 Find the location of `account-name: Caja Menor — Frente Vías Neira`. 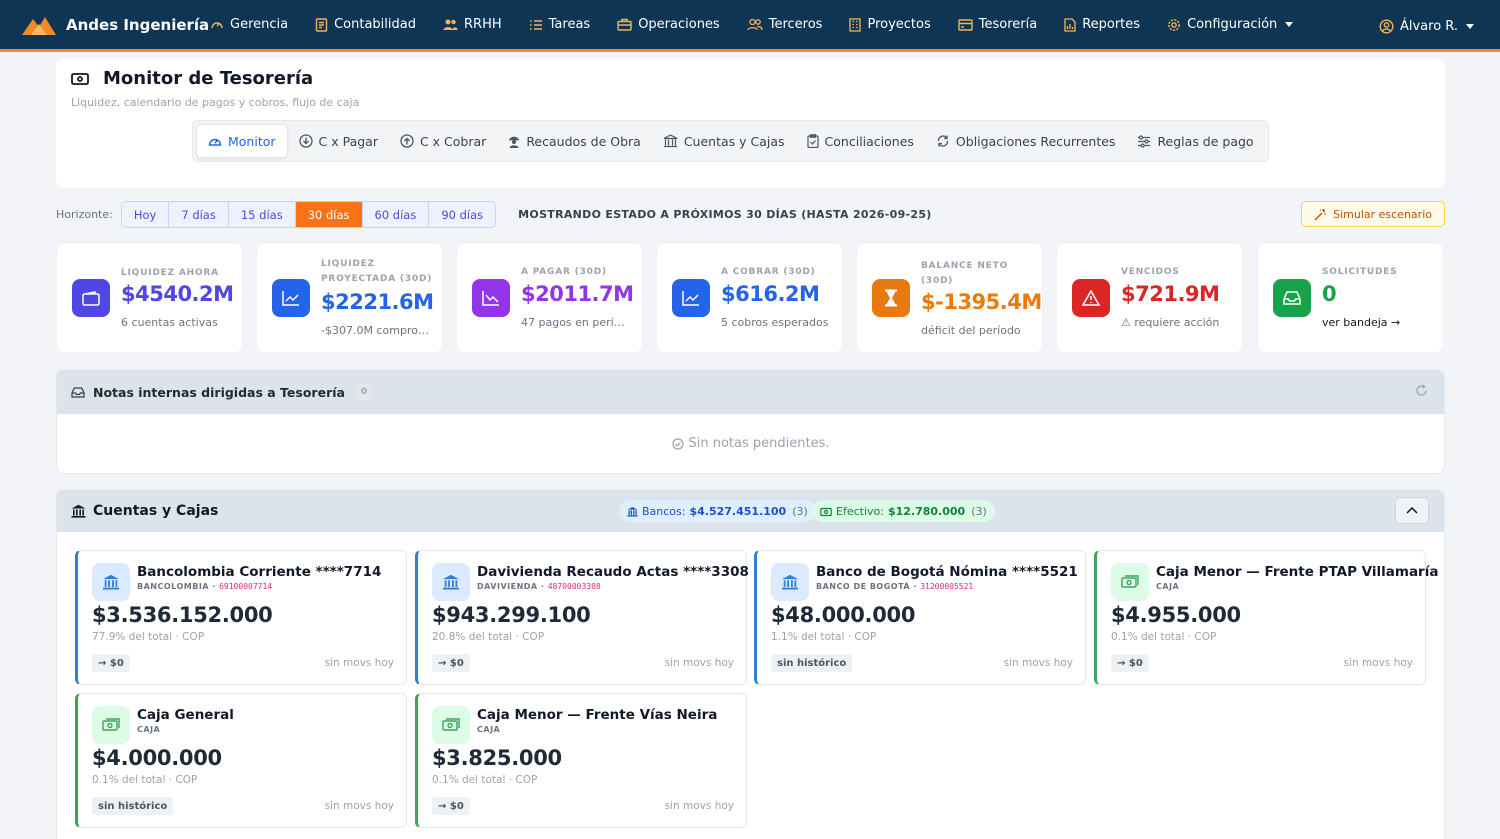

account-name: Caja Menor — Frente Vías Neira is located at coordinates (597, 715).